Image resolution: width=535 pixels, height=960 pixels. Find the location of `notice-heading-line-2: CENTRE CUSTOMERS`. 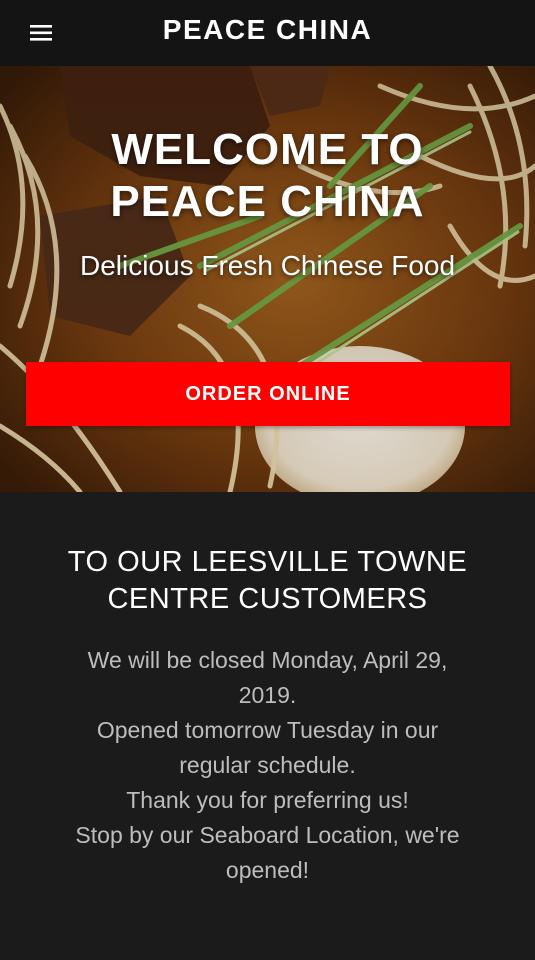

notice-heading-line-2: CENTRE CUSTOMERS is located at coordinates (267, 599).